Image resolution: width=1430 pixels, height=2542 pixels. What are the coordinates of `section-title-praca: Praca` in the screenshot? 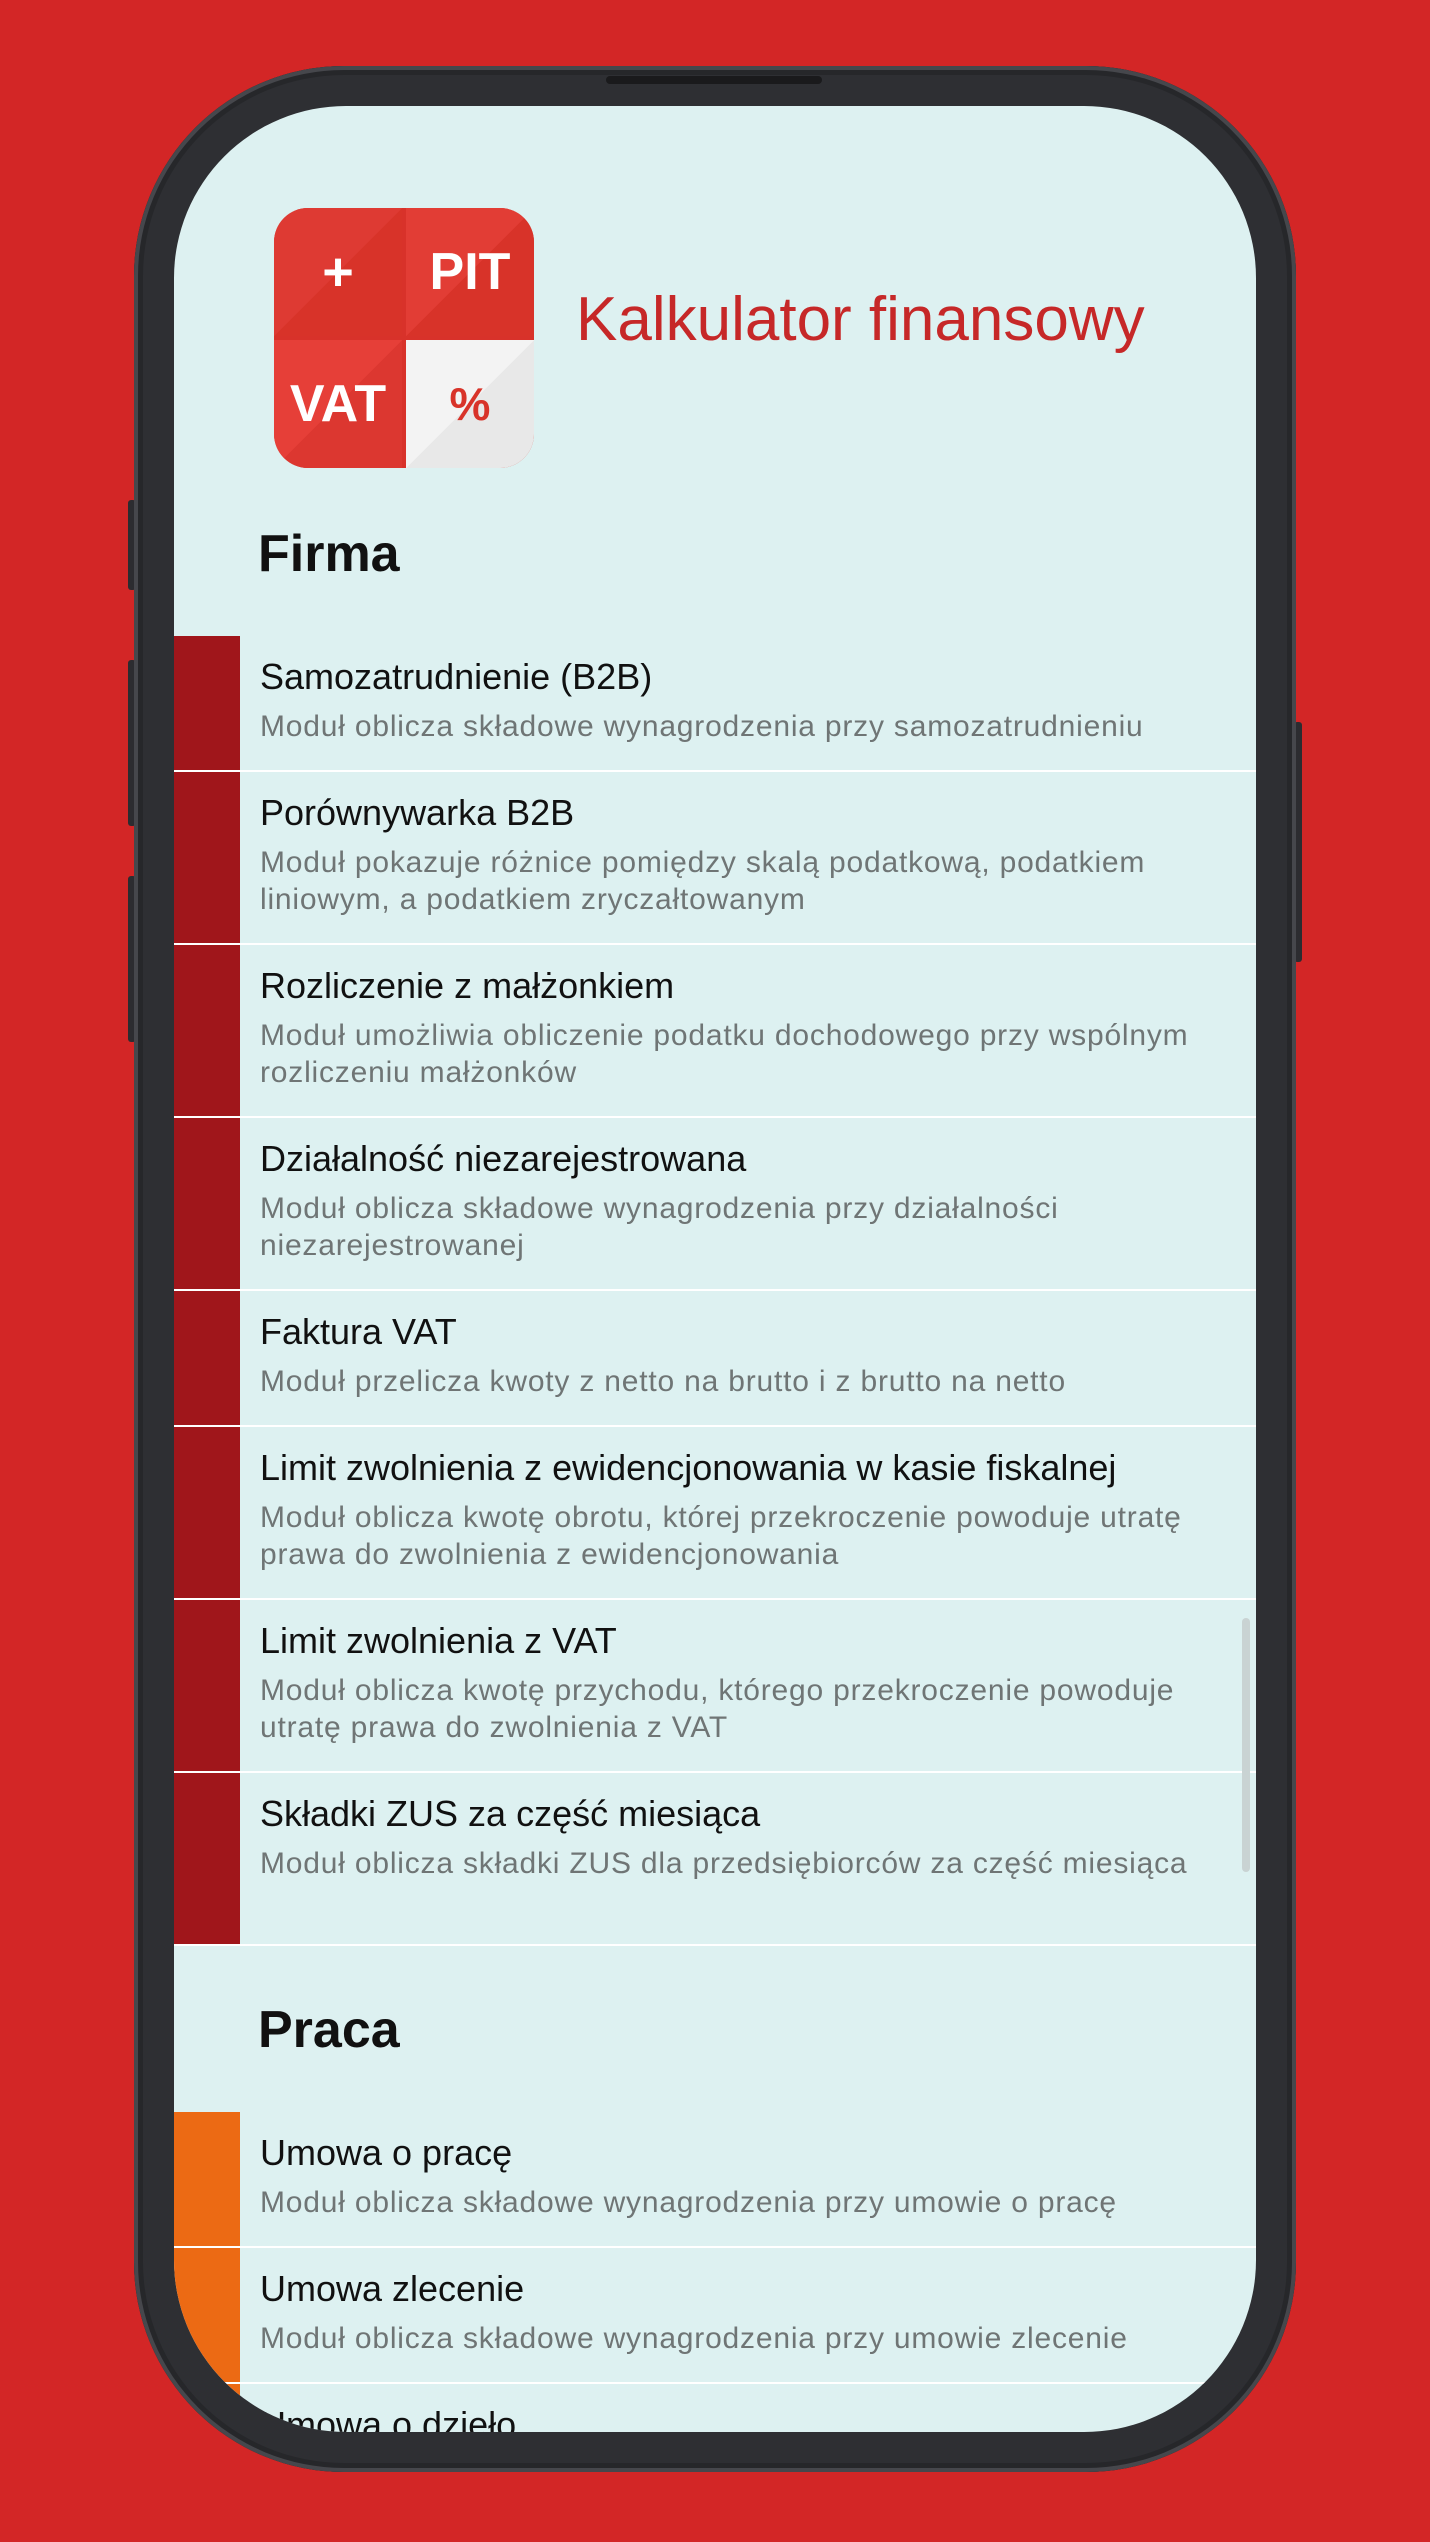 It's located at (329, 2030).